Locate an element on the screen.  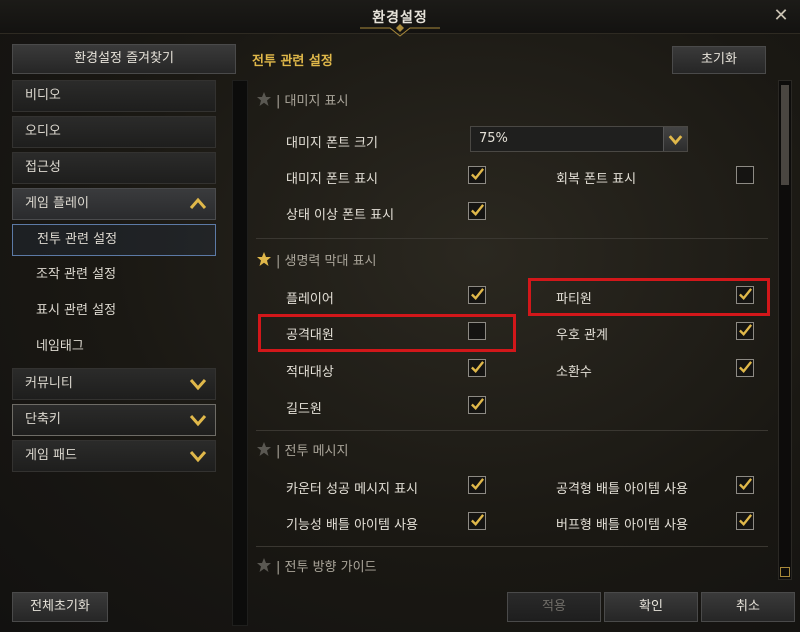
show-status-font-label: 상태 이상 폰트 표시 is located at coordinates (340, 215).